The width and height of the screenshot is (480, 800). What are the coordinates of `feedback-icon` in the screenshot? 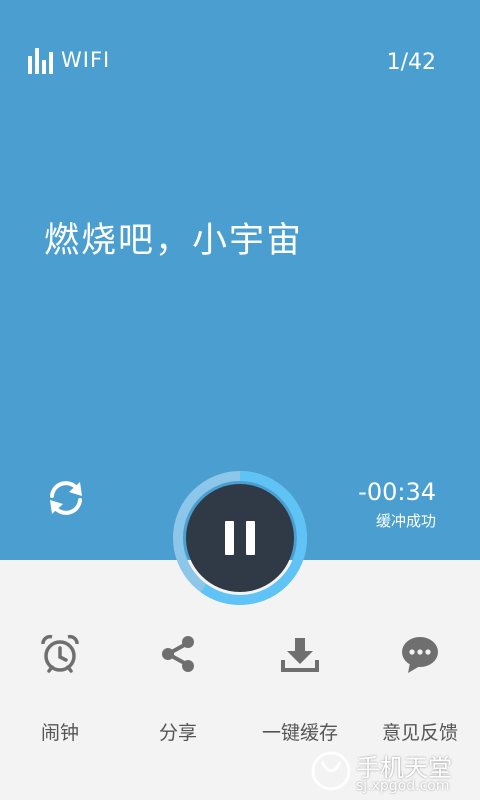 It's located at (420, 655).